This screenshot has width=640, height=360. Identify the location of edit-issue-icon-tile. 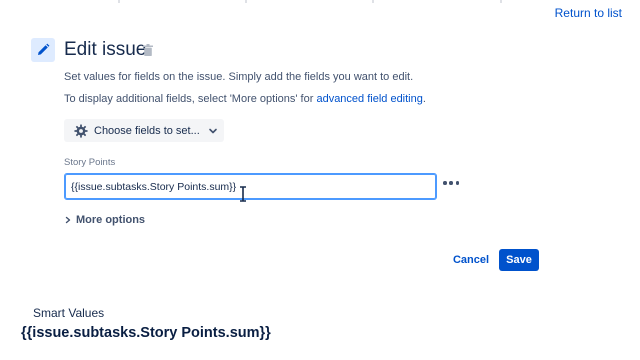
(43, 50).